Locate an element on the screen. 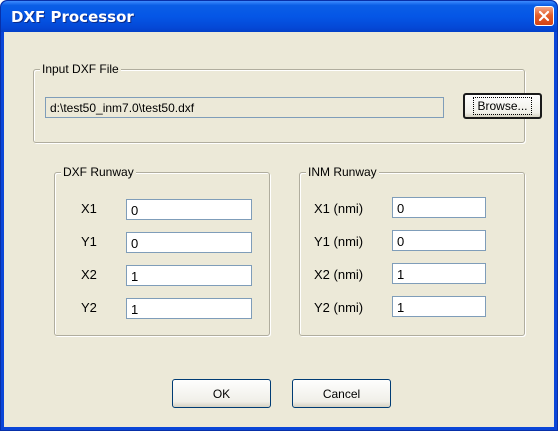 The height and width of the screenshot is (431, 558). close-button is located at coordinates (544, 16).